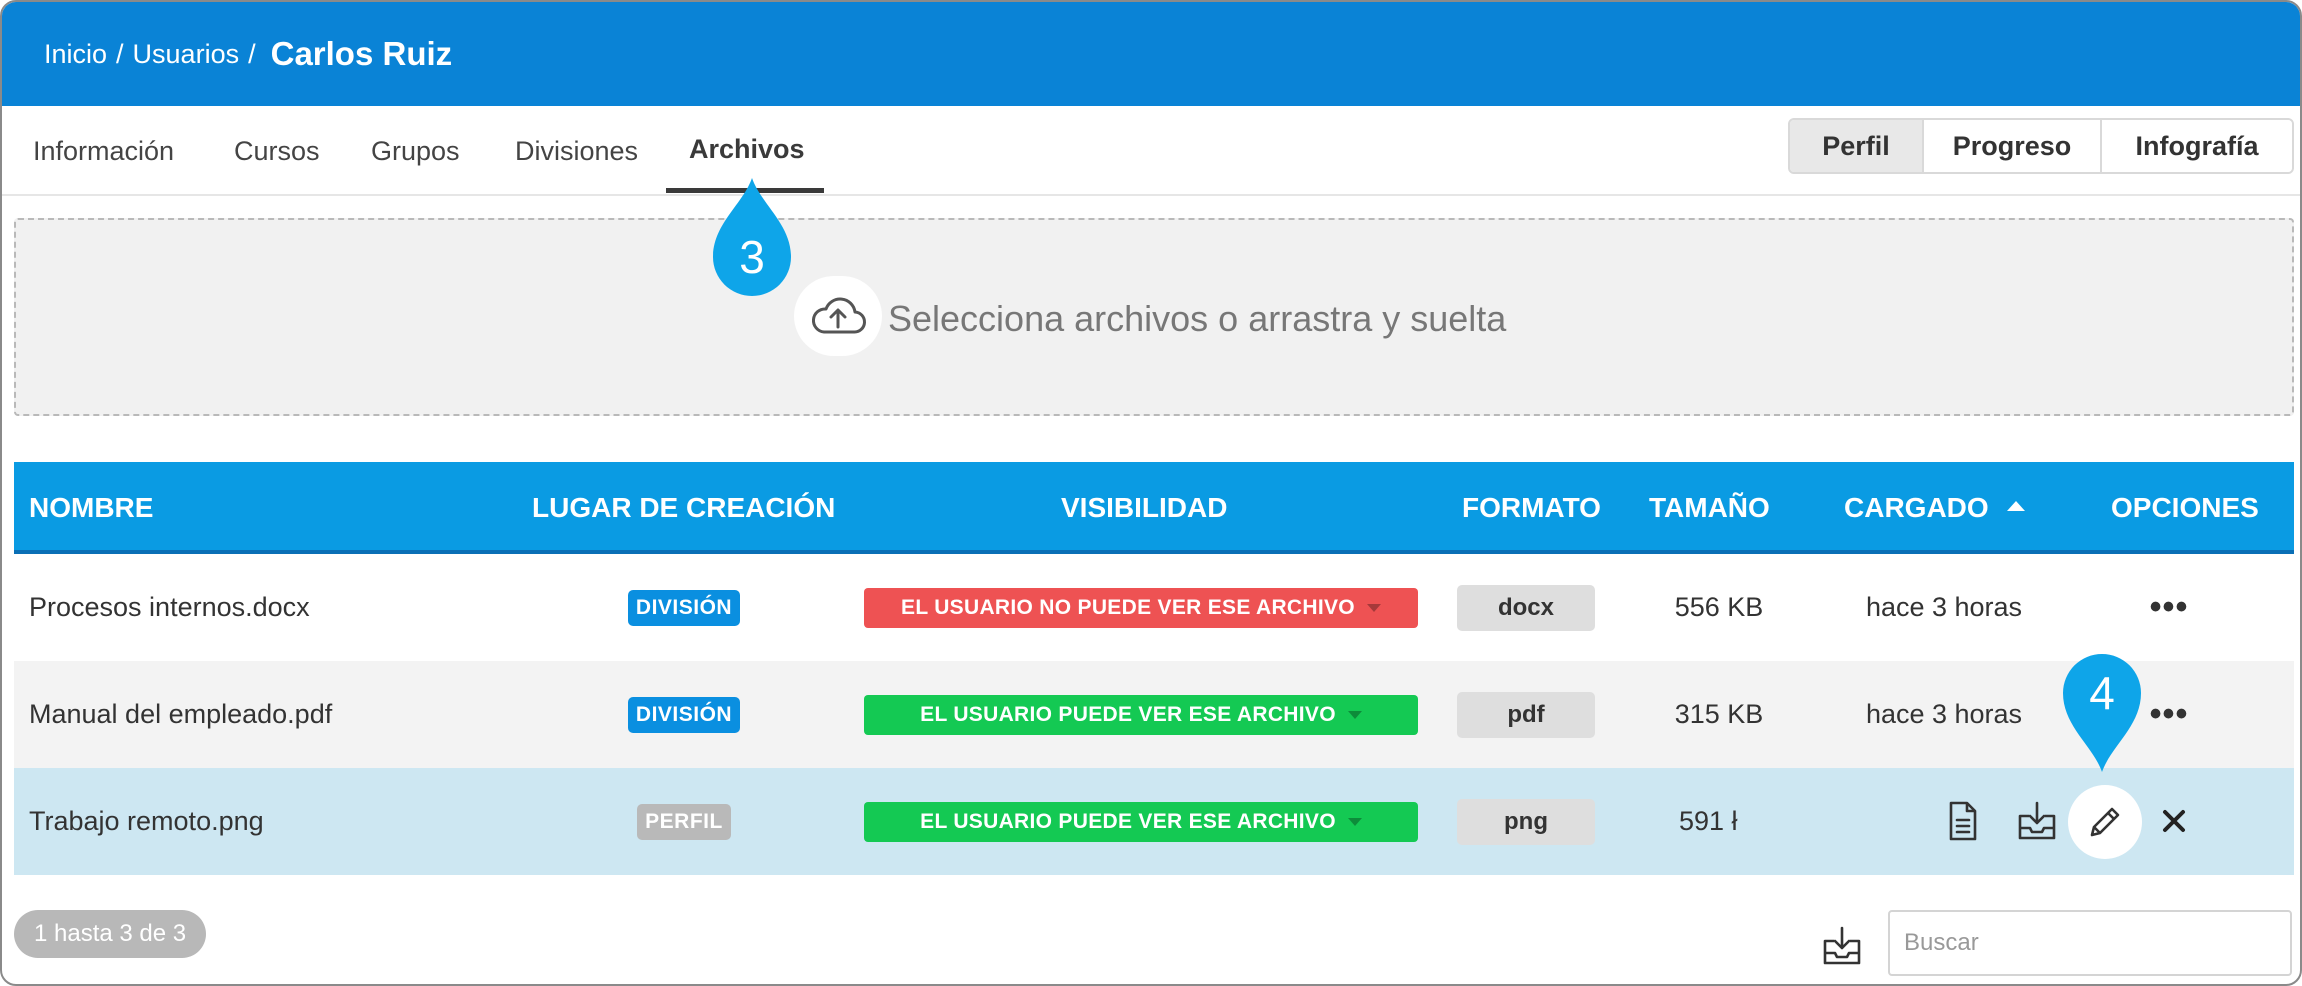 The height and width of the screenshot is (986, 2302). Describe the element at coordinates (186, 54) in the screenshot. I see `breadcrumb-users: Usuarios` at that location.